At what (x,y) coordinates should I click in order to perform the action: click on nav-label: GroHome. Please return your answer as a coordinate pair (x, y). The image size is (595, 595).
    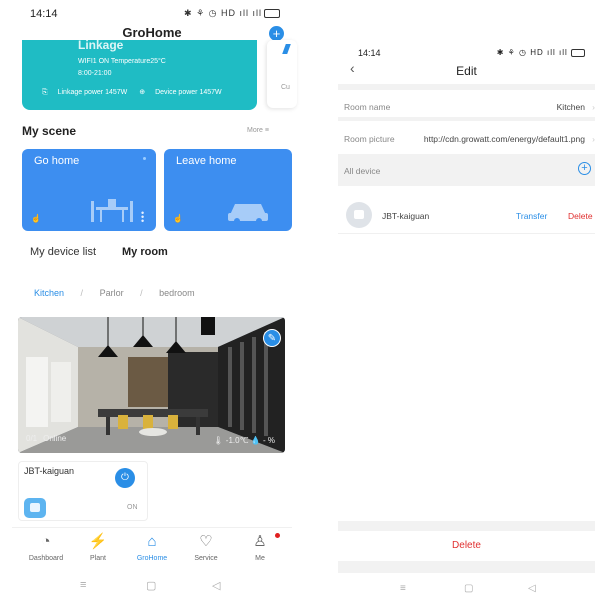
    Looking at the image, I should click on (152, 558).